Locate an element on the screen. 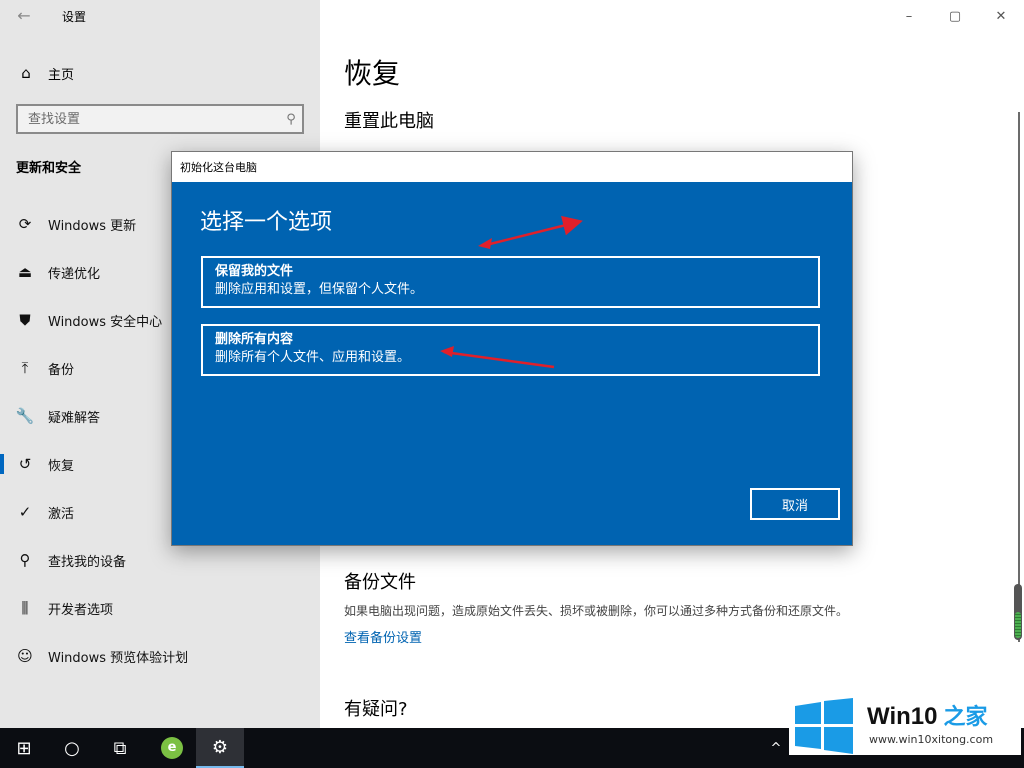 The height and width of the screenshot is (768, 1024). close-button: ✕ is located at coordinates (1001, 16).